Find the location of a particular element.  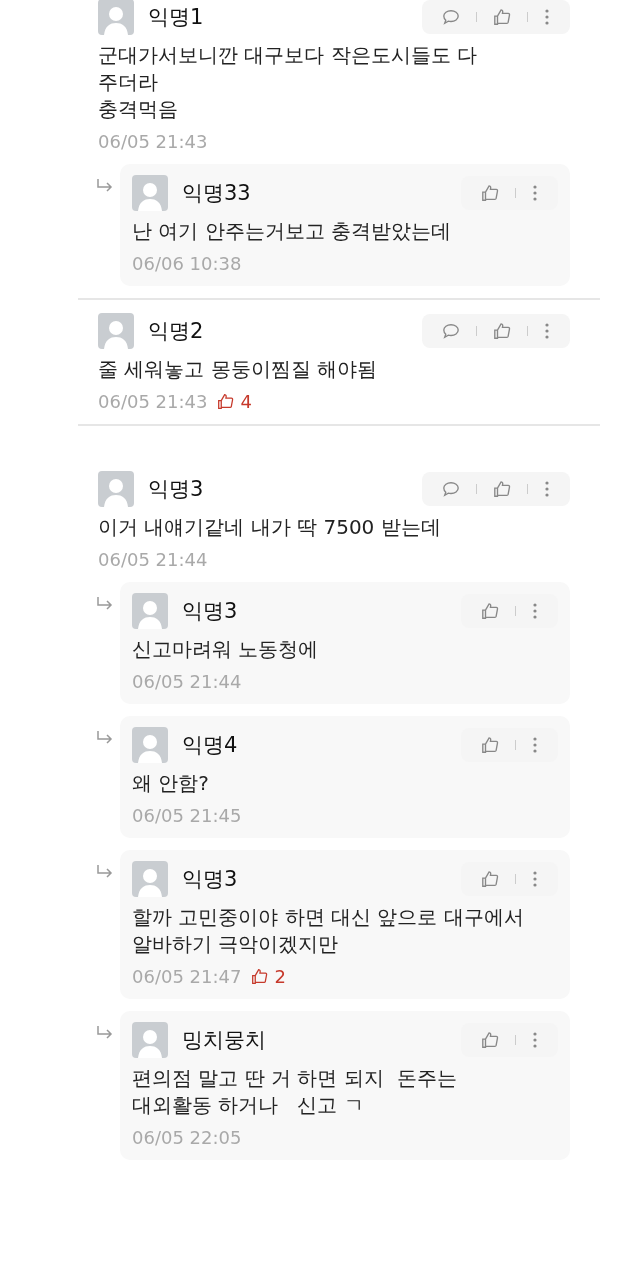

author-name: 익명1 is located at coordinates (176, 17).